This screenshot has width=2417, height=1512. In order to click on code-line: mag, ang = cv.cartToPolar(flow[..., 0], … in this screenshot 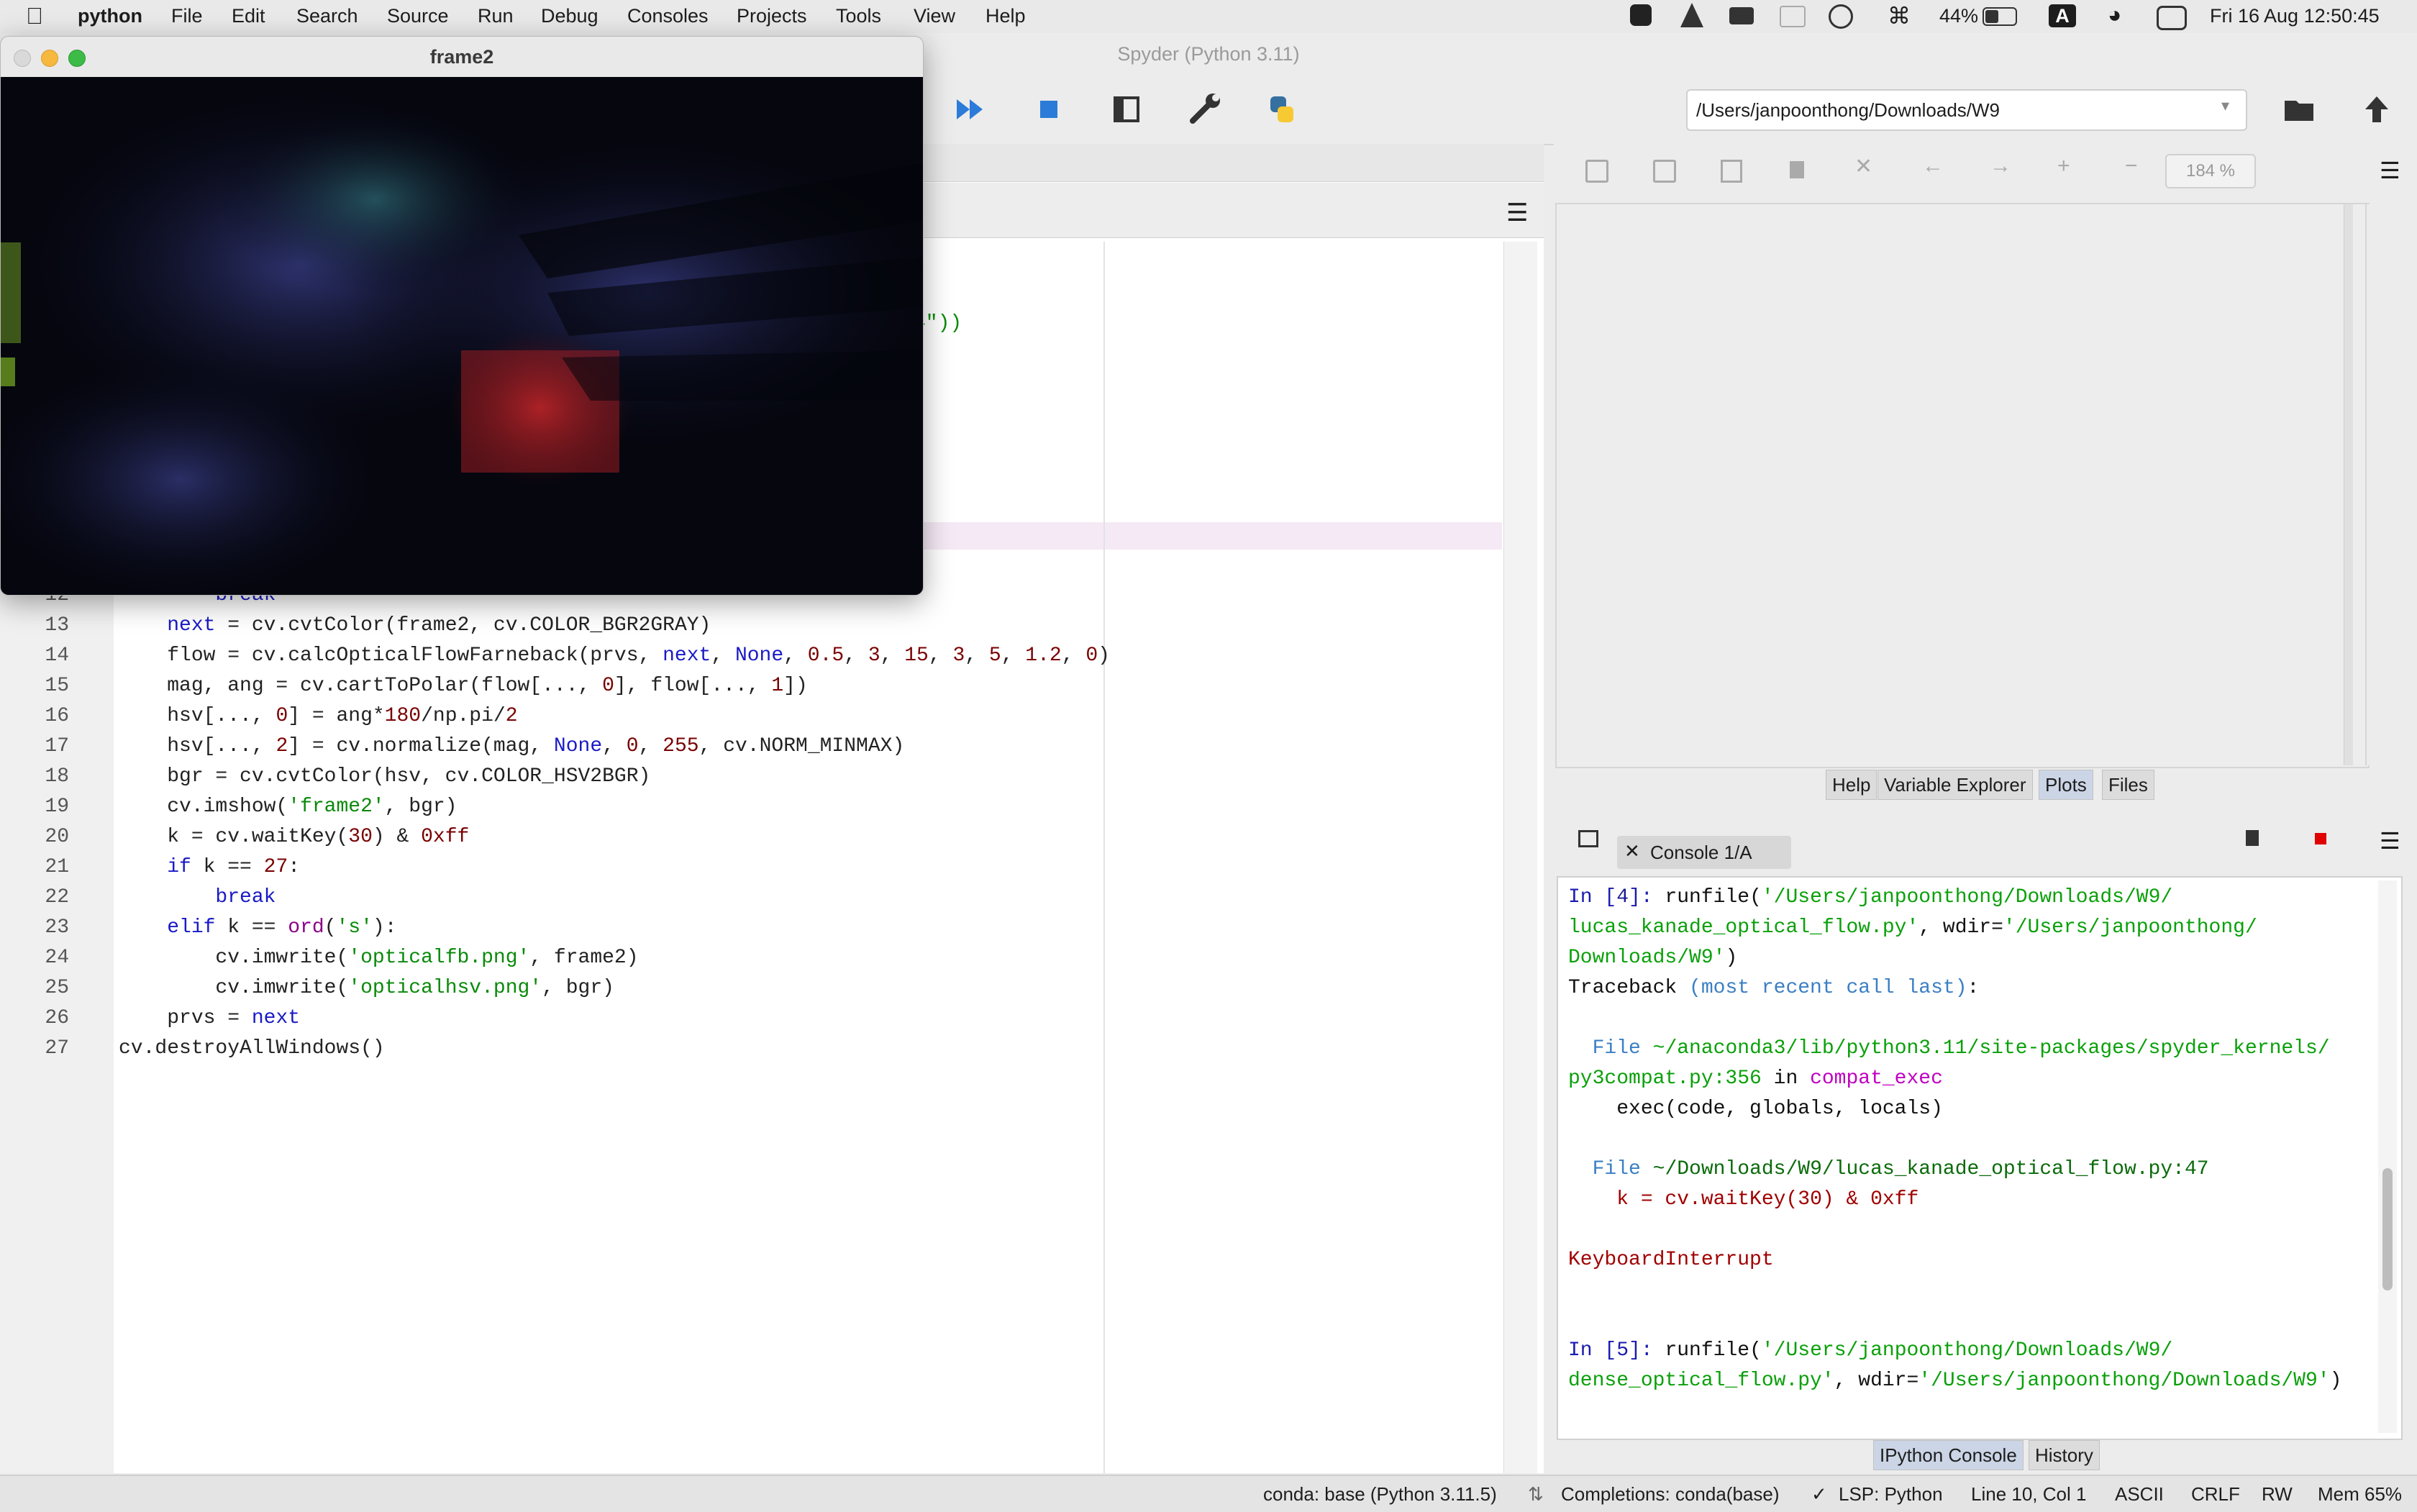, I will do `click(463, 686)`.